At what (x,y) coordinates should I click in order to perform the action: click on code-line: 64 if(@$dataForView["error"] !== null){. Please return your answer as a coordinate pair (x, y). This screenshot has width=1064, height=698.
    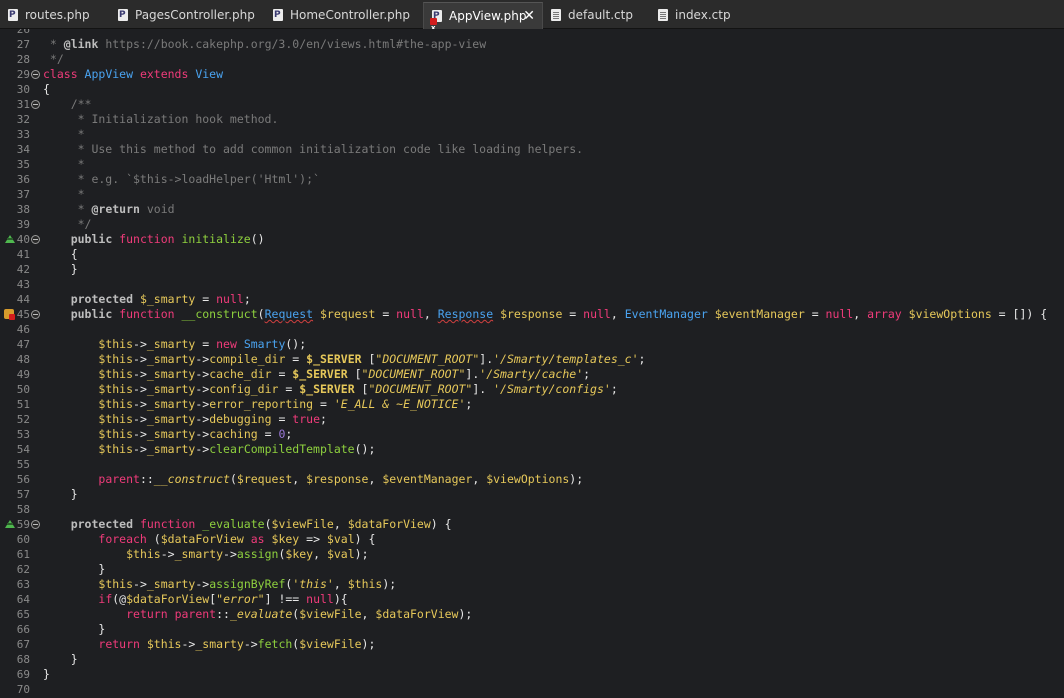
    Looking at the image, I should click on (532, 599).